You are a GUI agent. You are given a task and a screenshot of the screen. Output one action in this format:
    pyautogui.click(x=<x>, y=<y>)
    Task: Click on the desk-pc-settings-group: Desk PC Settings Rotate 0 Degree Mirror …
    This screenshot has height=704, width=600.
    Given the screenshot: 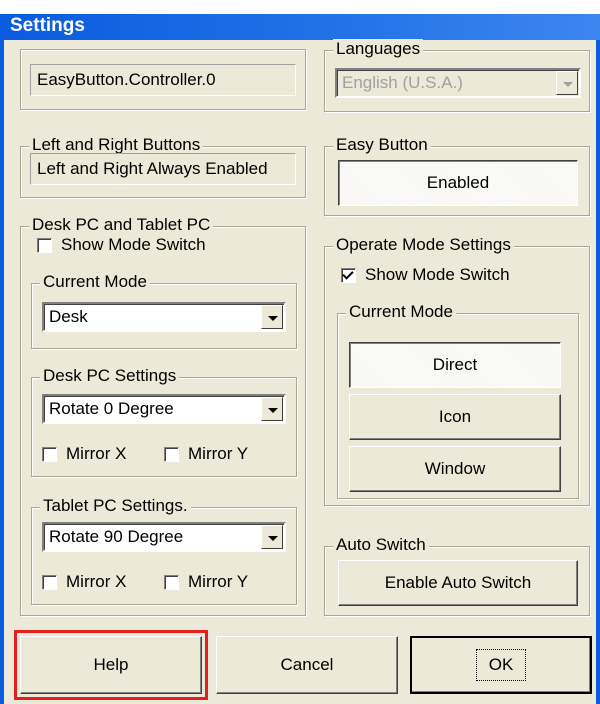 What is the action you would take?
    pyautogui.click(x=164, y=421)
    